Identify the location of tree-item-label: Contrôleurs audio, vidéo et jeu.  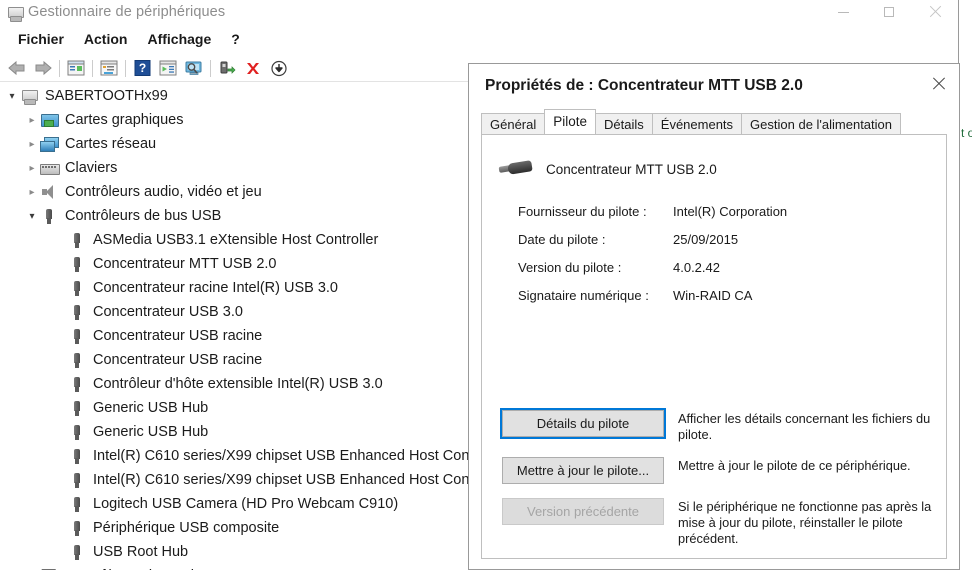
(163, 192).